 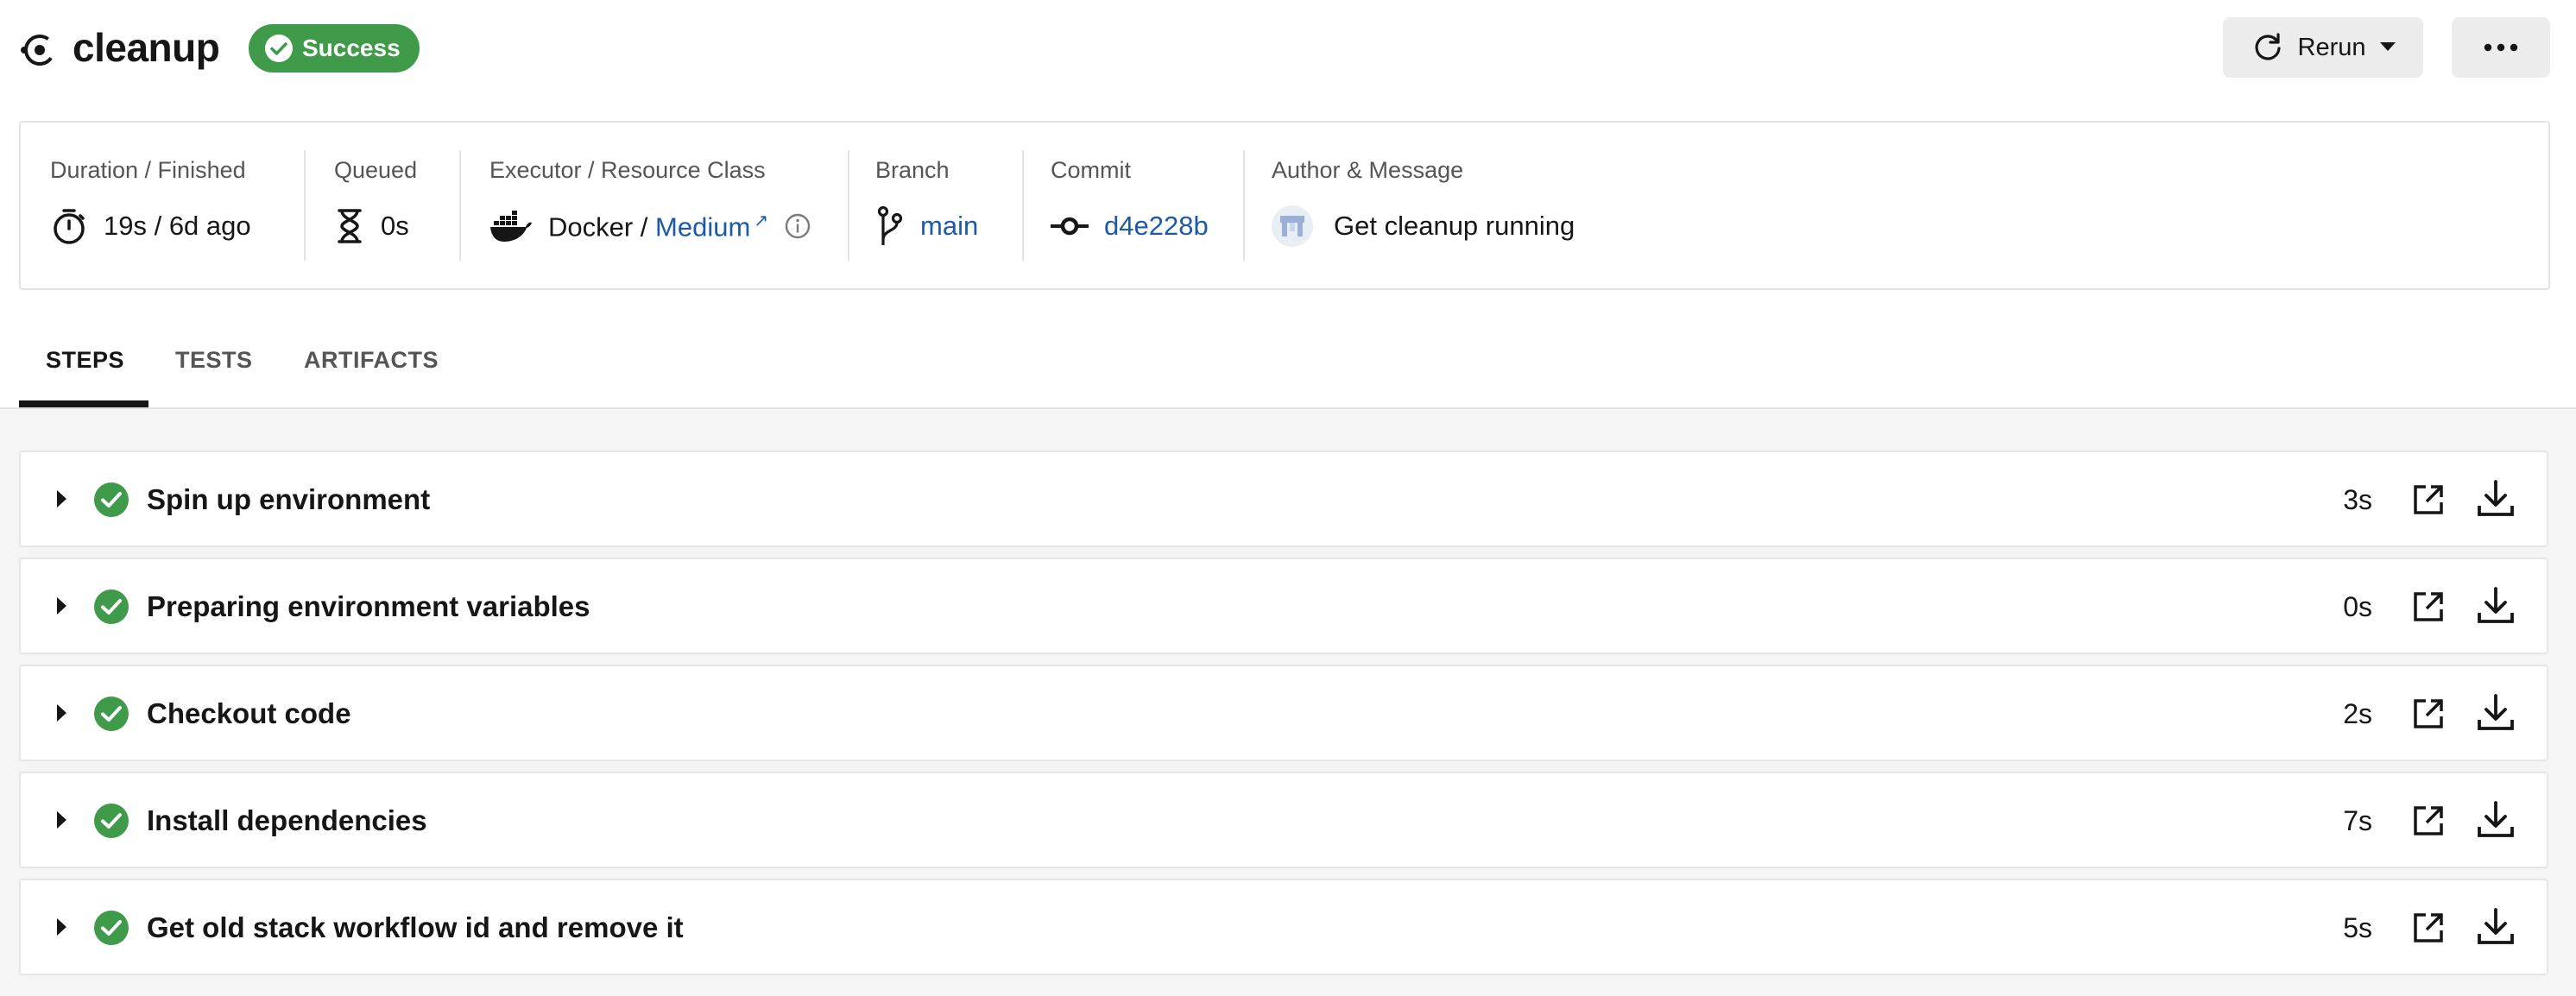 I want to click on active-tab-indicator, so click(x=83, y=403).